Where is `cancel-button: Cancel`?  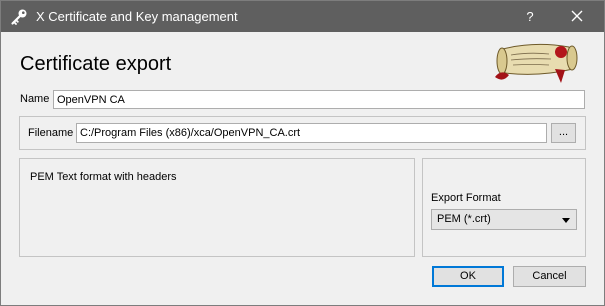
cancel-button: Cancel is located at coordinates (549, 276).